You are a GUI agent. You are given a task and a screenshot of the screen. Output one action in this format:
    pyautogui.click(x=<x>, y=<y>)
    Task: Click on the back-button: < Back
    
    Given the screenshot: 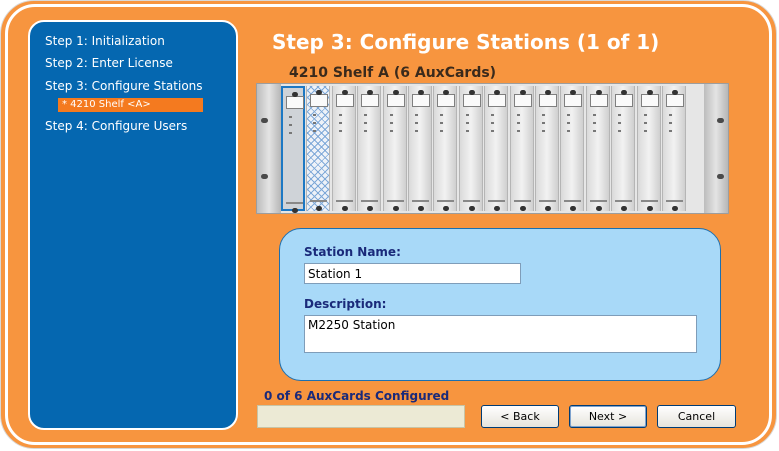 What is the action you would take?
    pyautogui.click(x=520, y=416)
    